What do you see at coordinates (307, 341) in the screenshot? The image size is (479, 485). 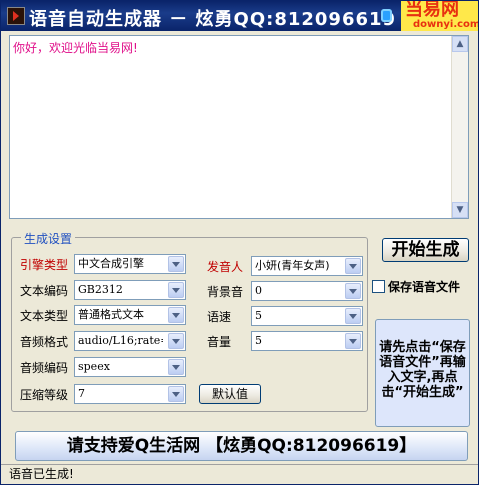 I see `volume-select: 5` at bounding box center [307, 341].